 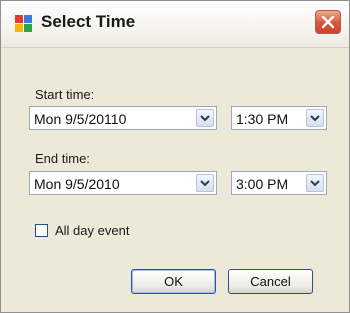 I want to click on start-date-combo: Mon 9/5/20110, so click(x=123, y=118).